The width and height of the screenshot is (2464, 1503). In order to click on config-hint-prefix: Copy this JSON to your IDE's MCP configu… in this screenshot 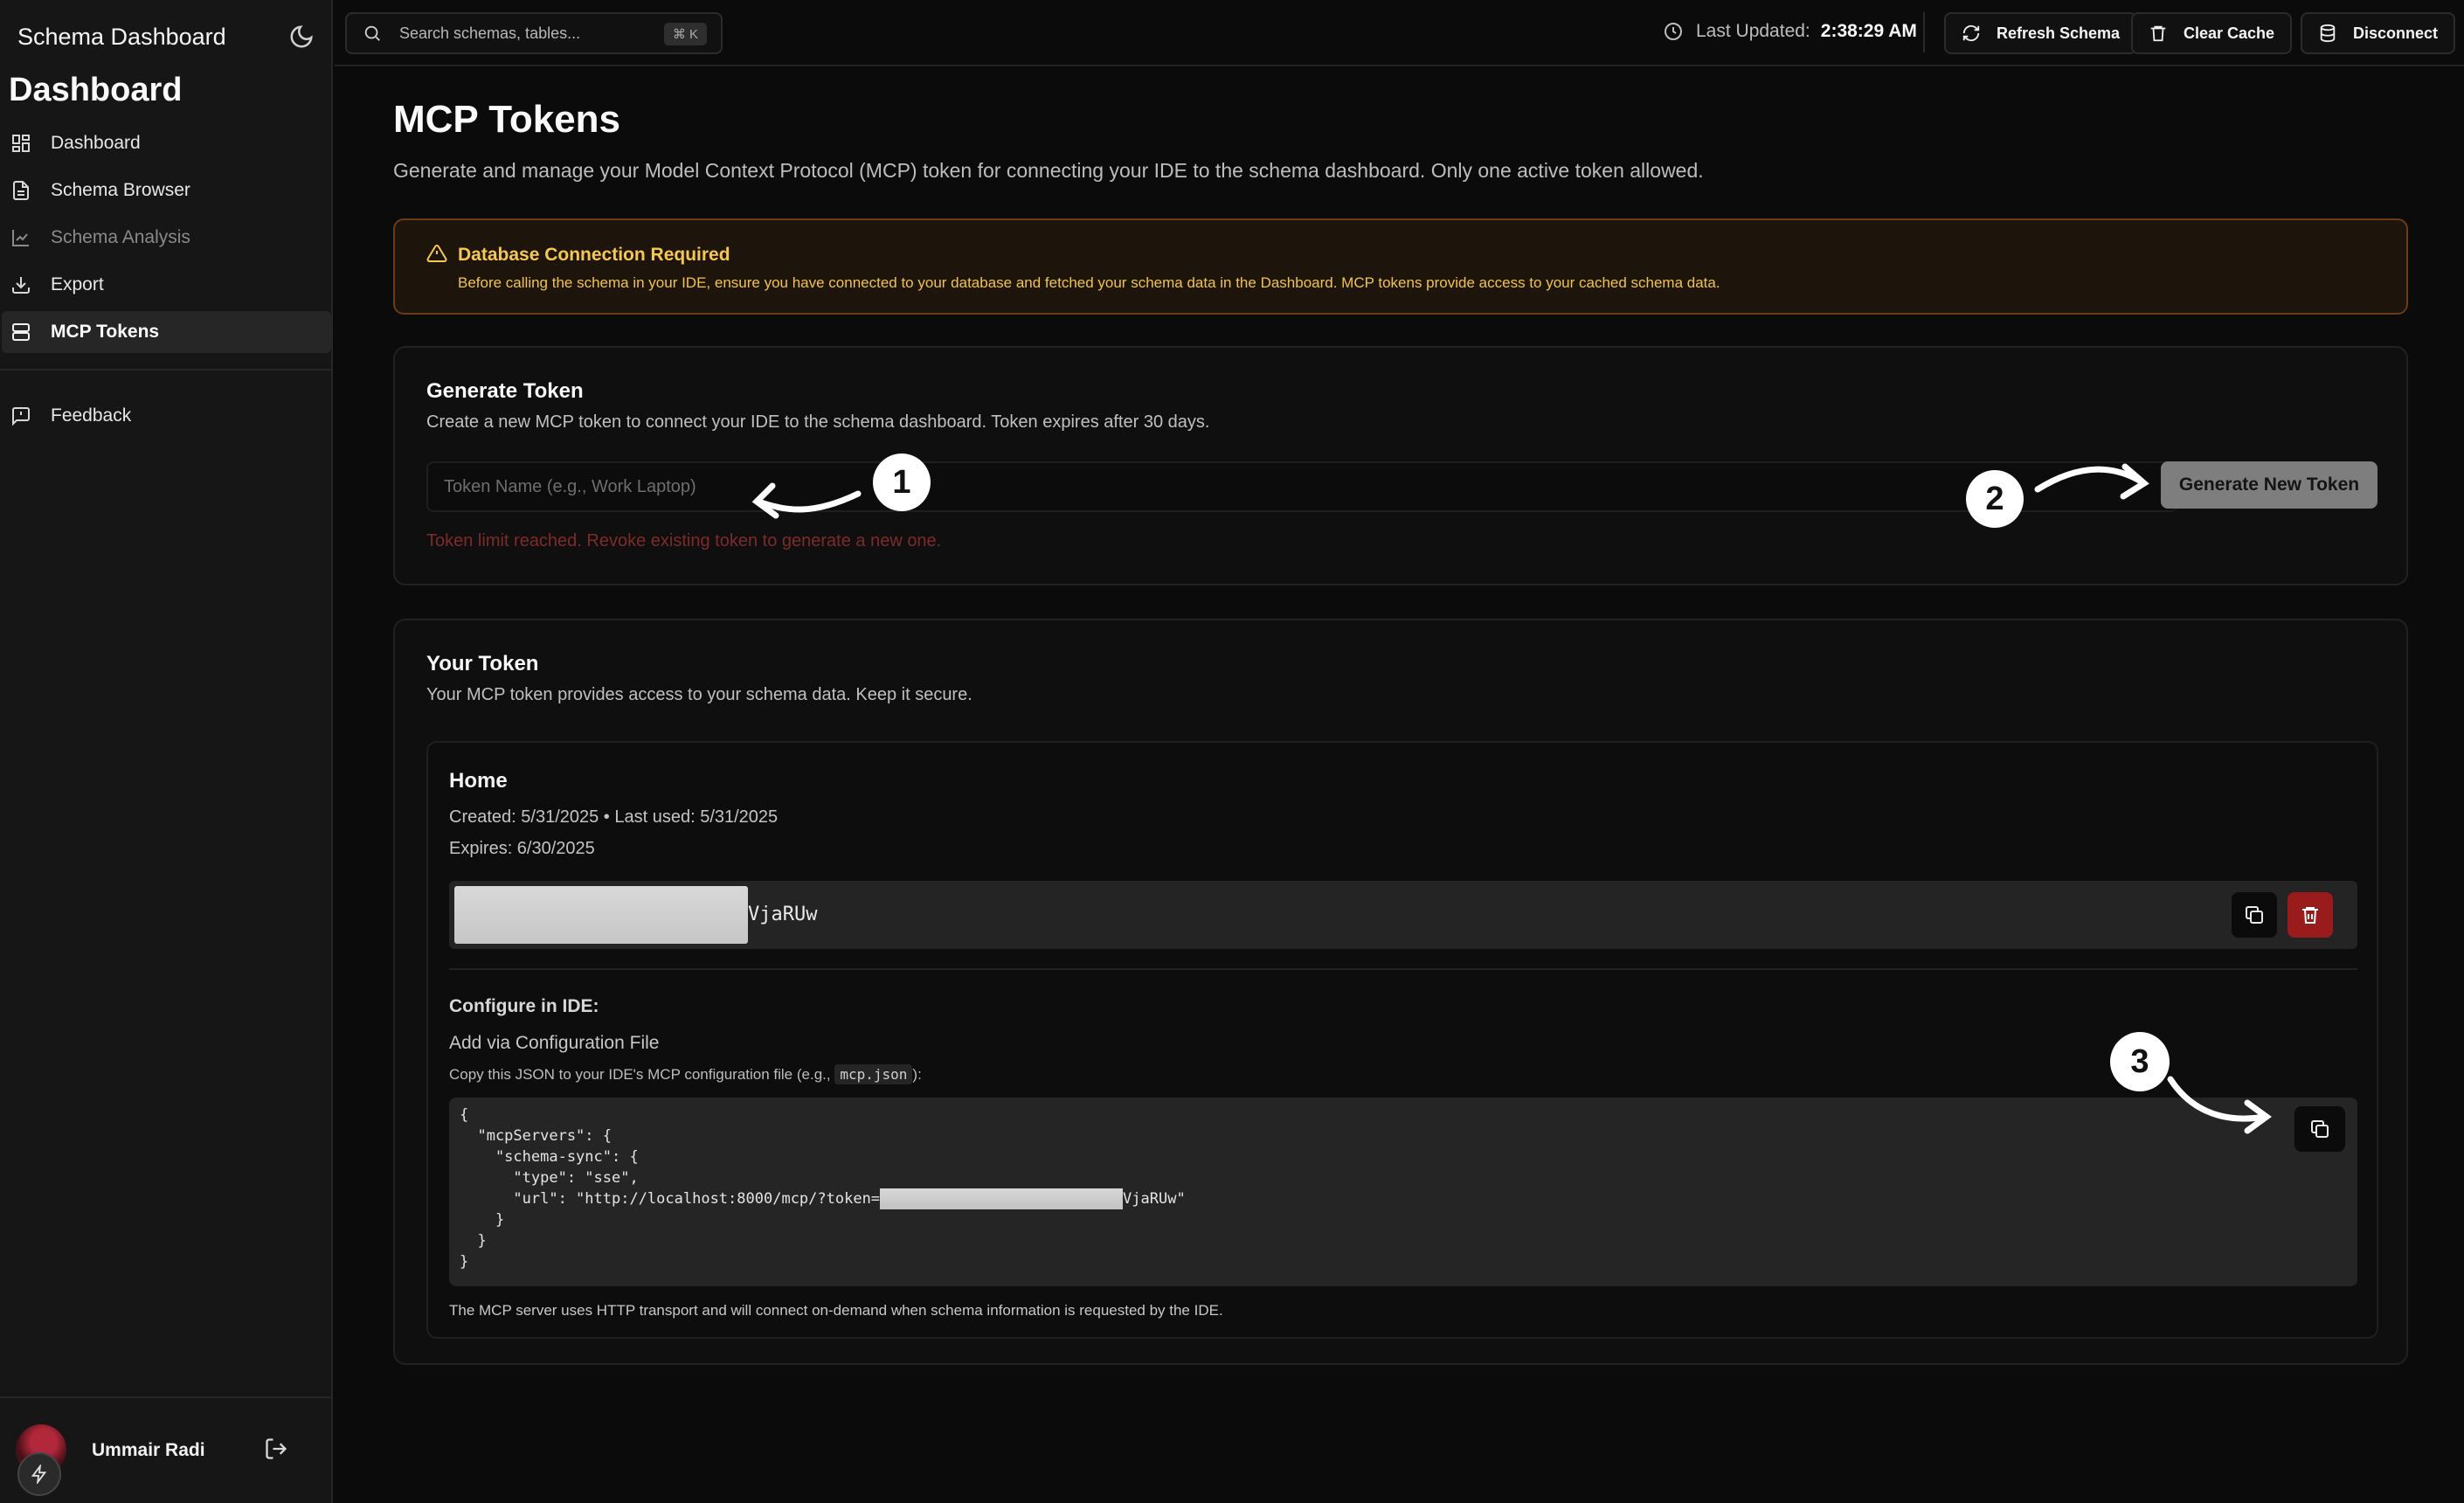, I will do `click(640, 1074)`.